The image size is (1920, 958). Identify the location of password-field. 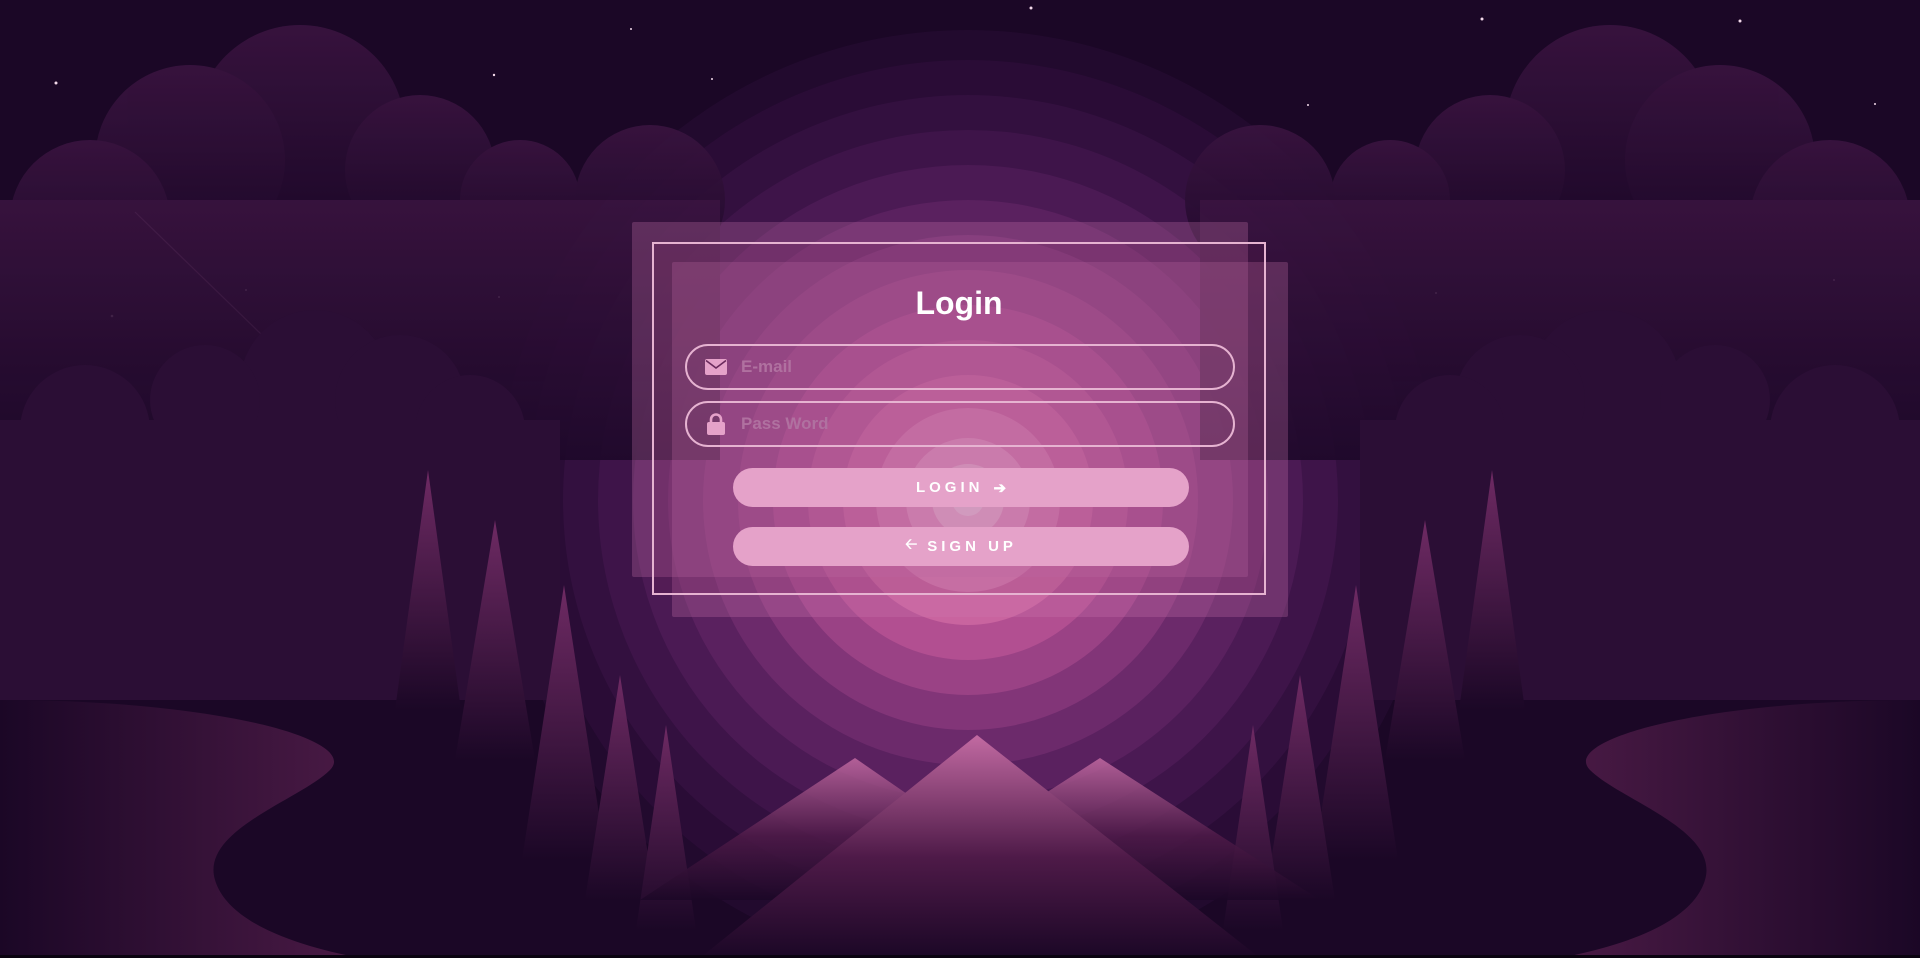
(960, 424).